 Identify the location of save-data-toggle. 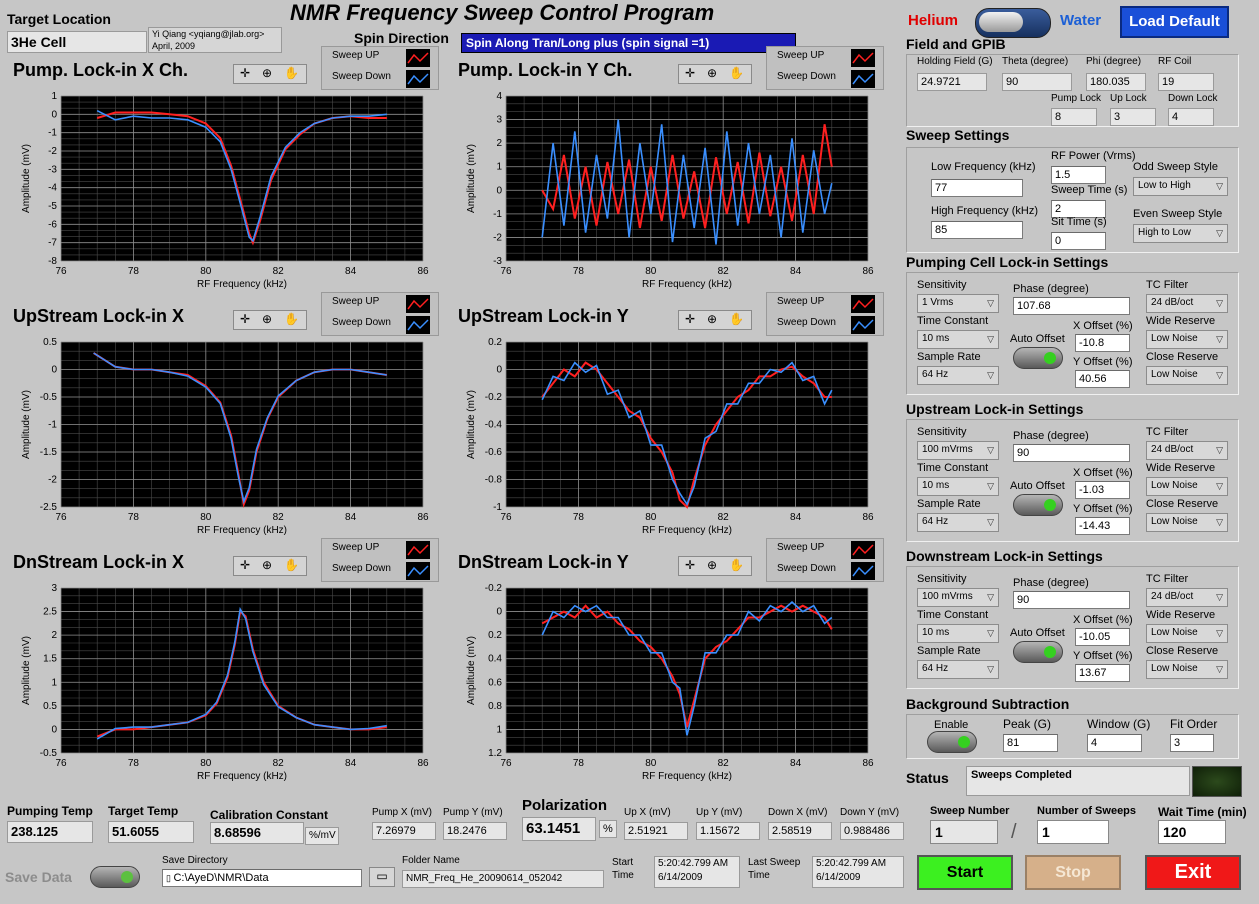
(115, 877).